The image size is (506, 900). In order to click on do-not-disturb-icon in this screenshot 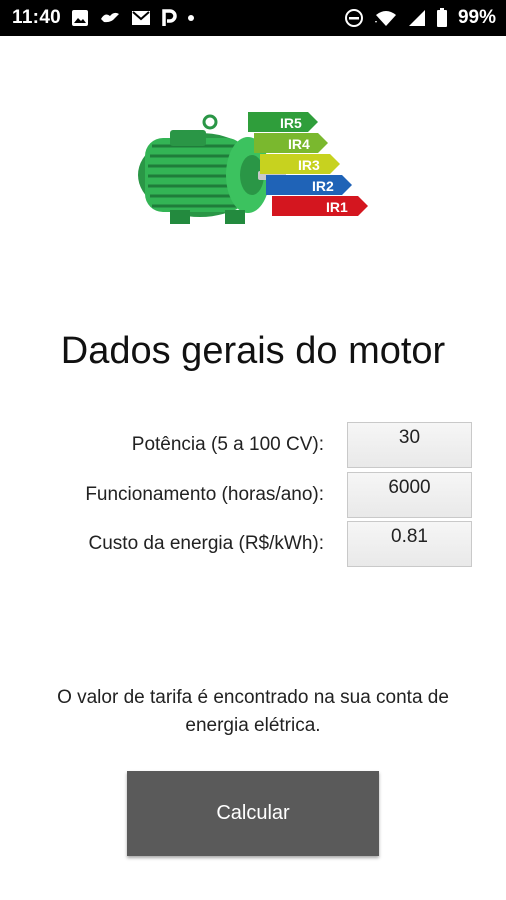, I will do `click(354, 18)`.